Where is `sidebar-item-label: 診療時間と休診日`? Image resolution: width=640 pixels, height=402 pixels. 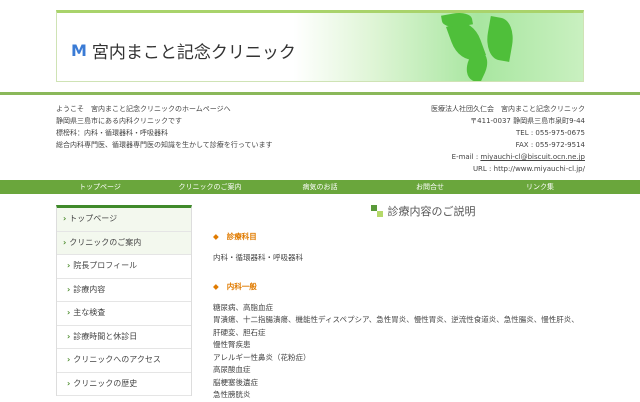 sidebar-item-label: 診療時間と休診日 is located at coordinates (105, 336).